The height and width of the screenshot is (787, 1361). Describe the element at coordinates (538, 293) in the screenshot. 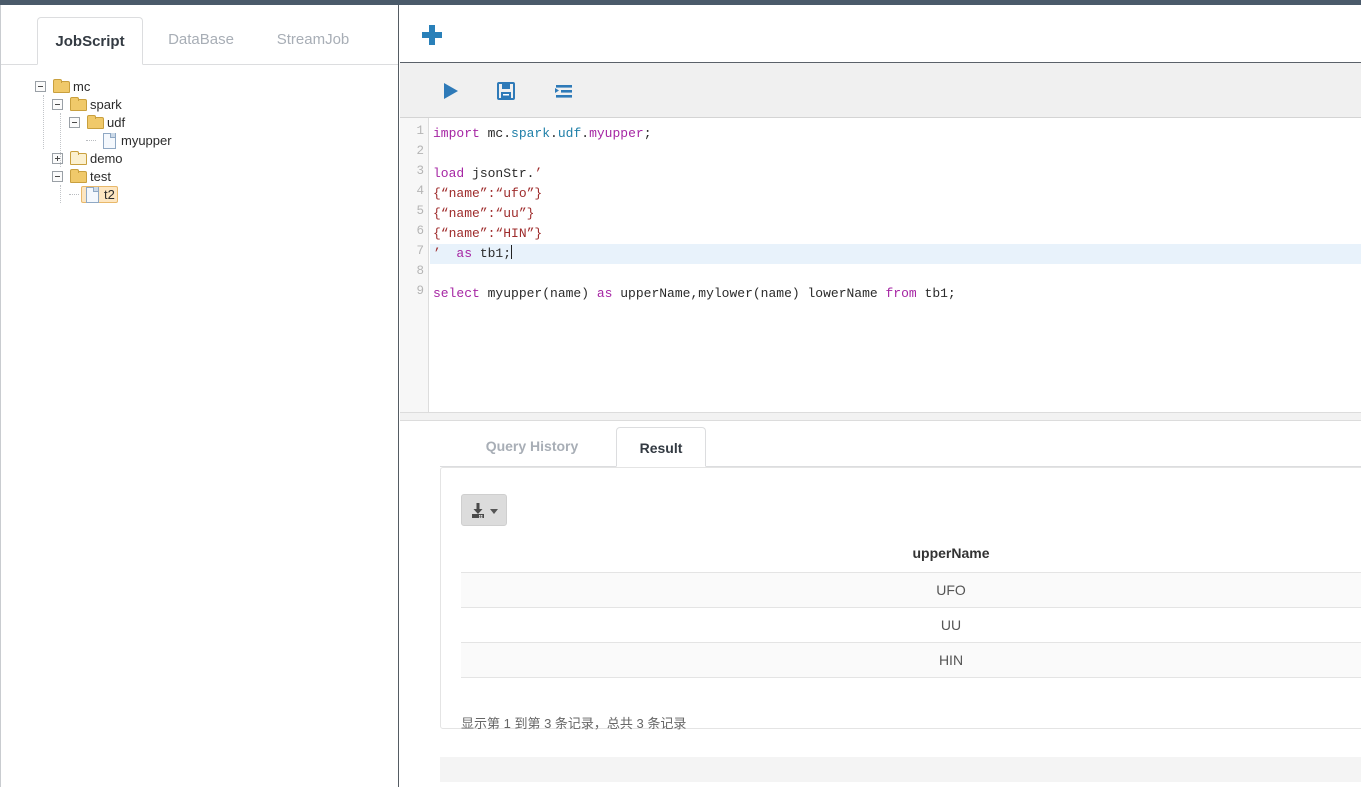

I see `code-token: myupper(name)` at that location.